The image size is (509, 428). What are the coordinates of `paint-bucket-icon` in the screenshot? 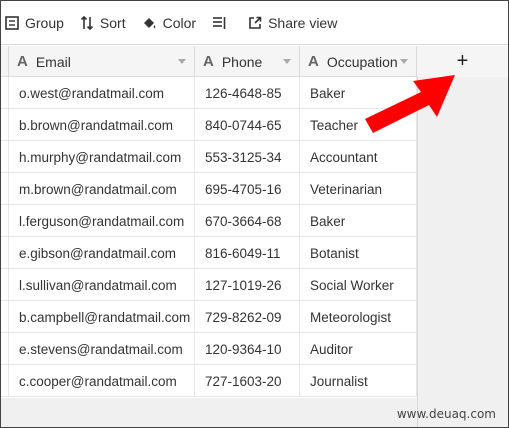 It's located at (149, 22).